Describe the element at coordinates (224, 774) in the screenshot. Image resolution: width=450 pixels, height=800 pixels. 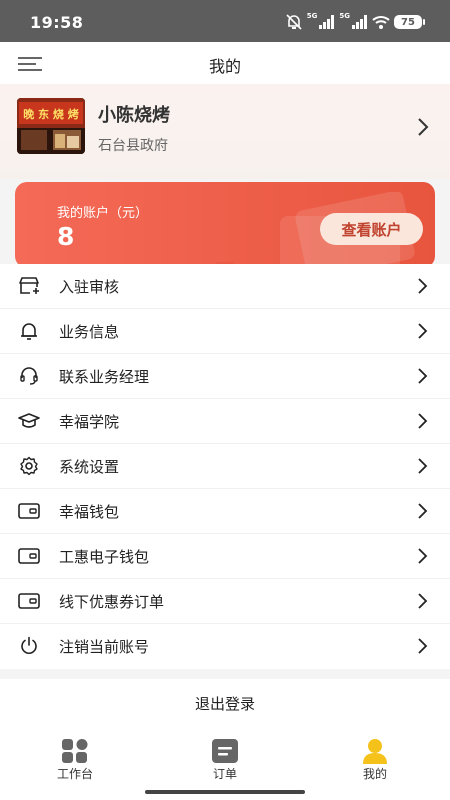
I see `tab-label: 订单` at that location.